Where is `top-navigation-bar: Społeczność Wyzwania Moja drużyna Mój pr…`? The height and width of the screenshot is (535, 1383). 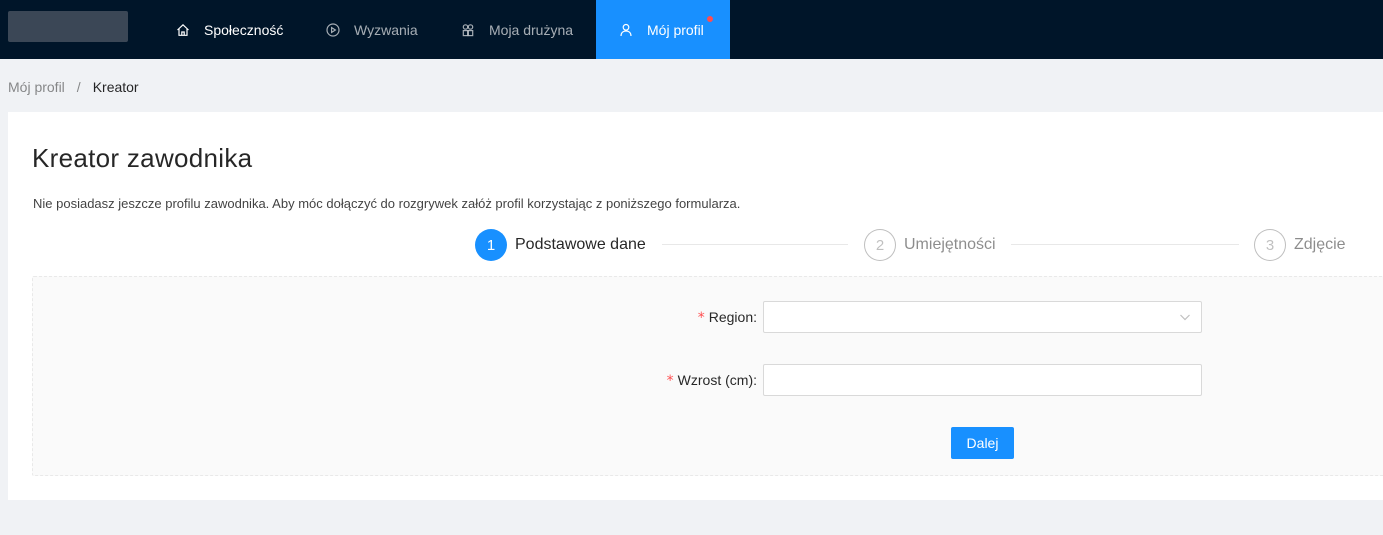 top-navigation-bar: Społeczność Wyzwania Moja drużyna Mój pr… is located at coordinates (691, 29).